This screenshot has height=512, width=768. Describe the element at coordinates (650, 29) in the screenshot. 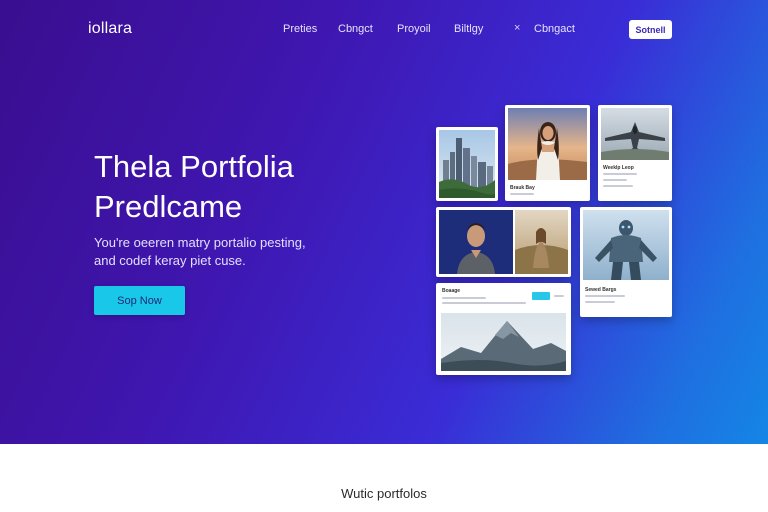

I see `nav-cta-button: Sotnell` at that location.